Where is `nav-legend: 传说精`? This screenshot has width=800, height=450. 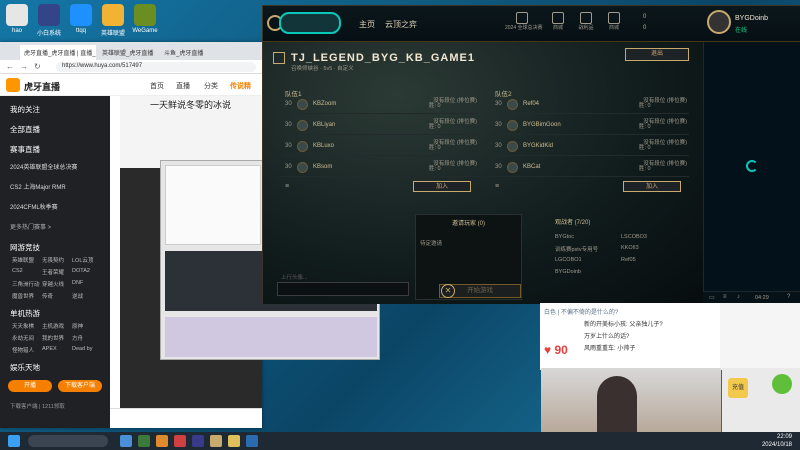 nav-legend: 传说精 is located at coordinates (240, 86).